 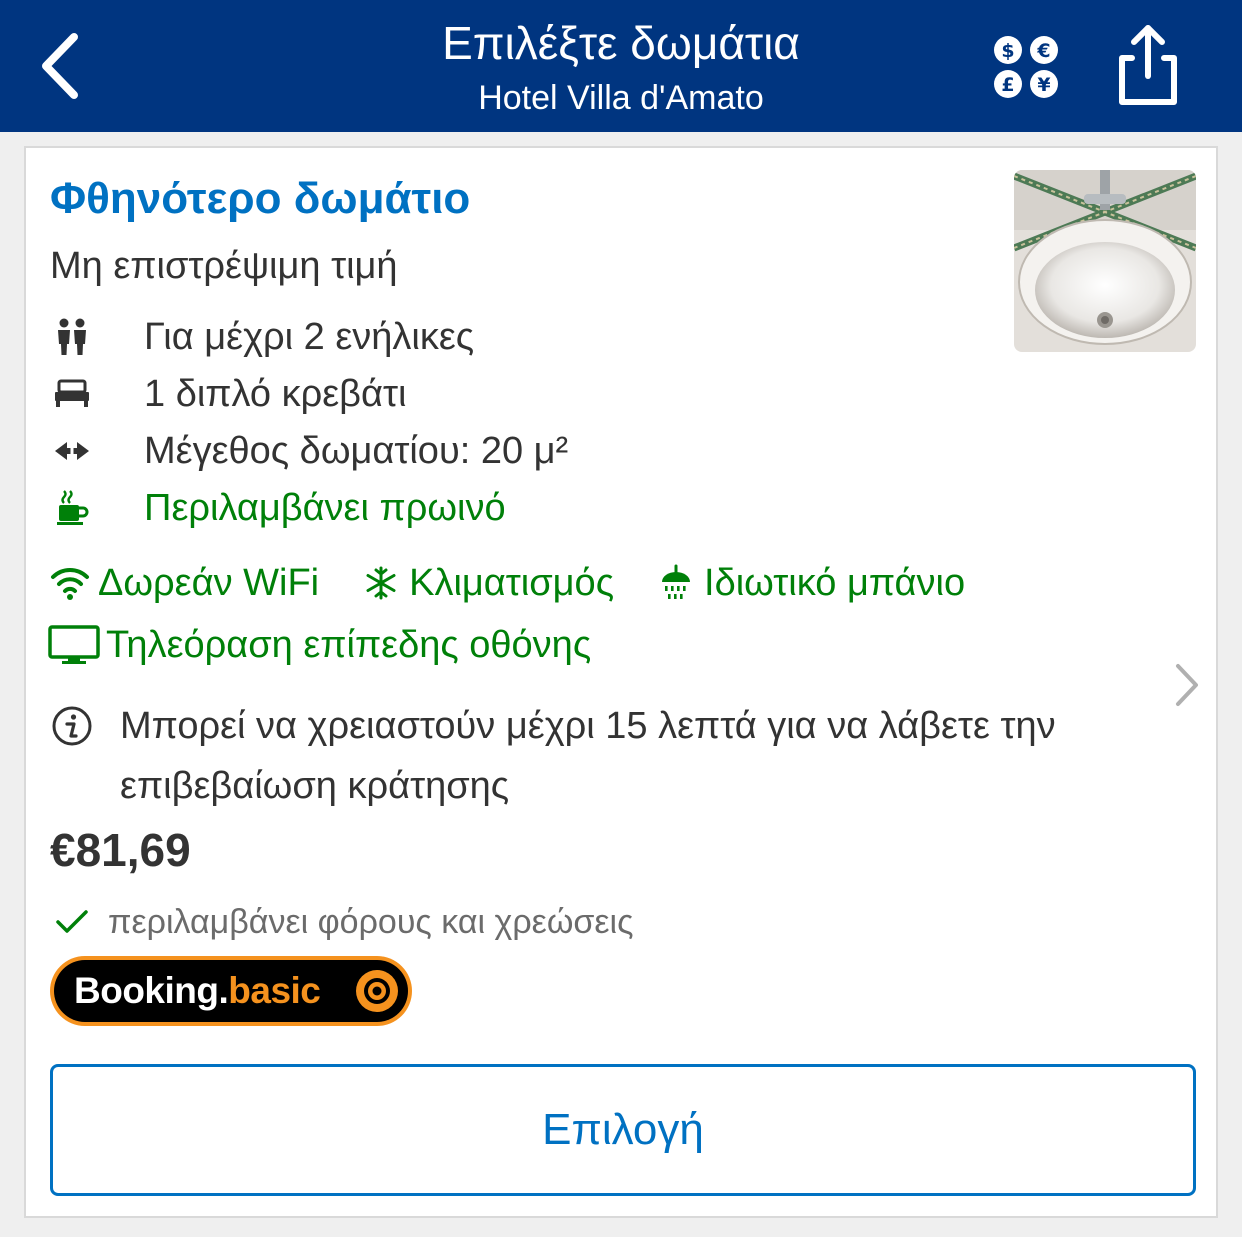 What do you see at coordinates (356, 450) in the screenshot?
I see `fact-text: Μέγεθος δωματίου: 20 μ²` at bounding box center [356, 450].